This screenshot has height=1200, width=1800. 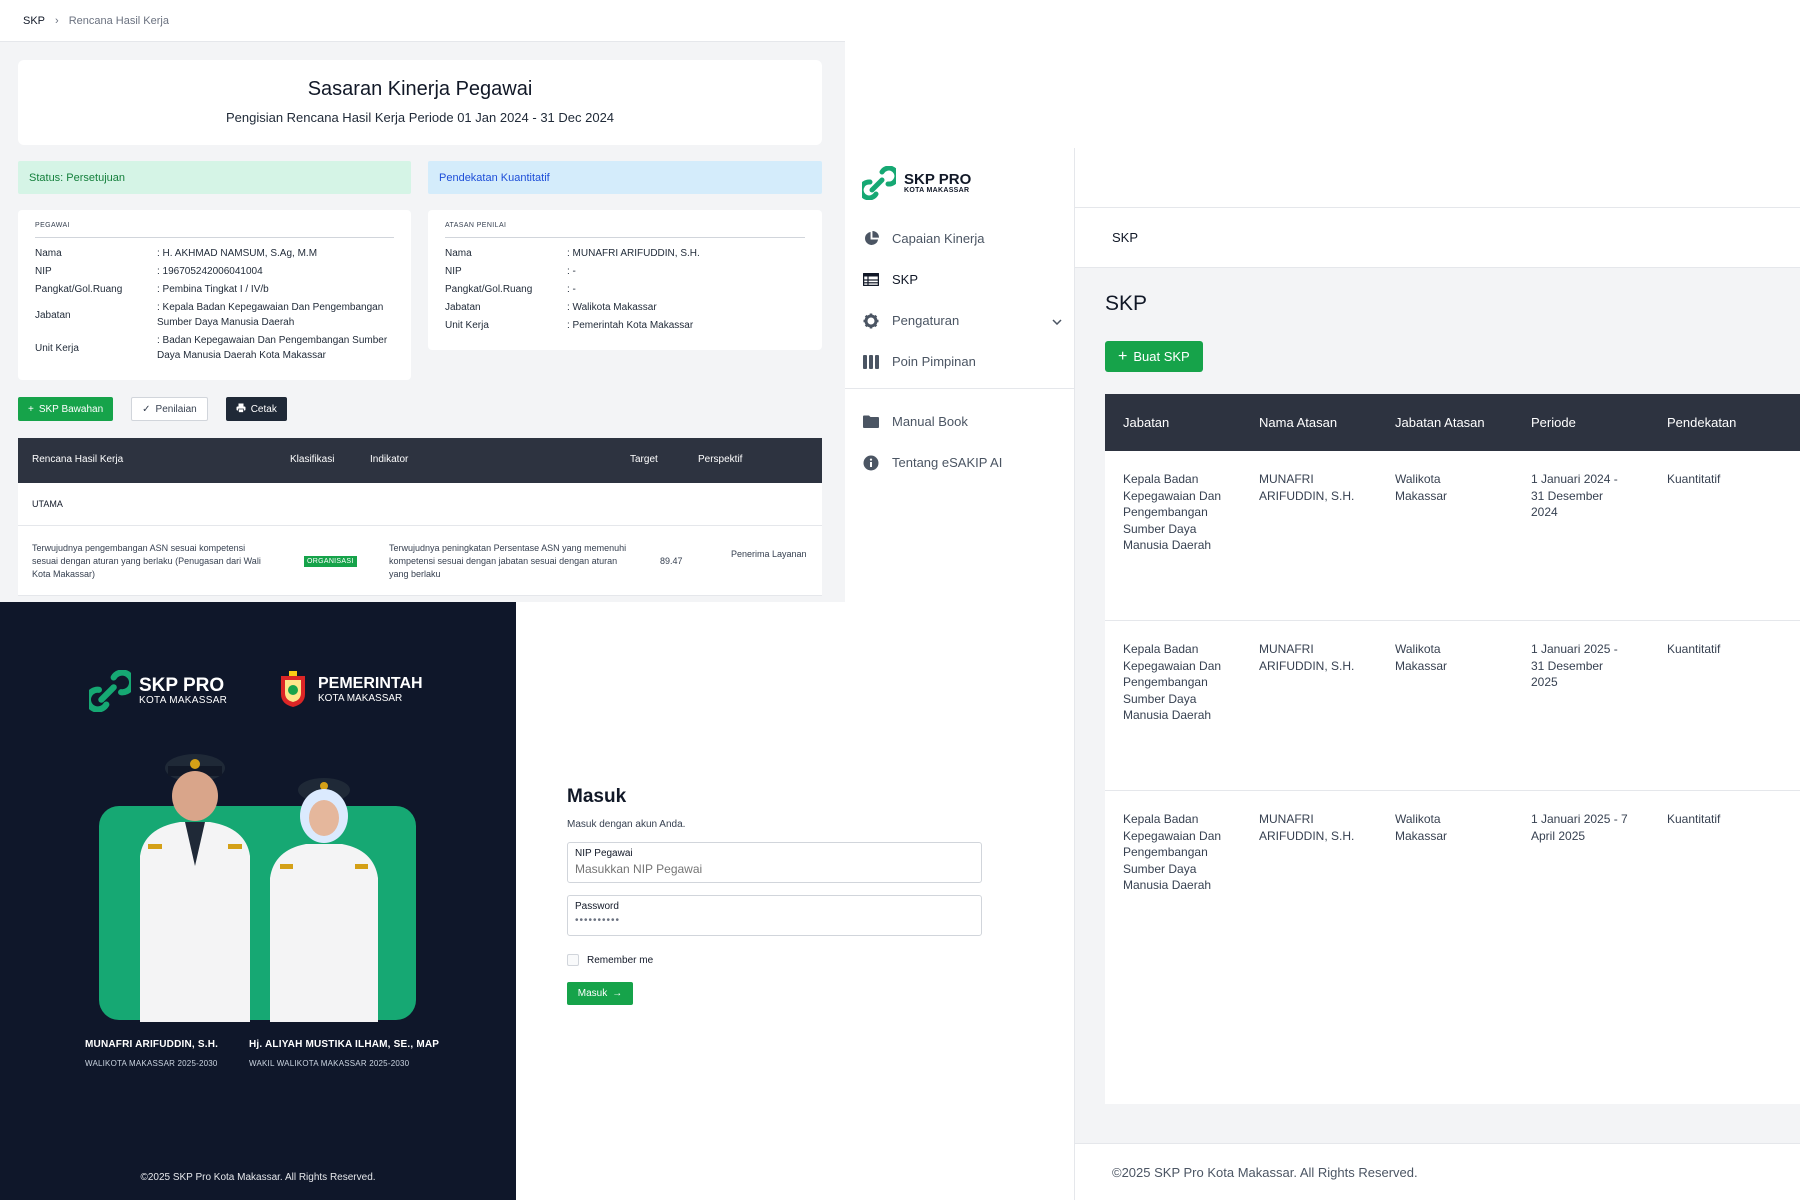 What do you see at coordinates (597, 906) in the screenshot?
I see `password-label: Password` at bounding box center [597, 906].